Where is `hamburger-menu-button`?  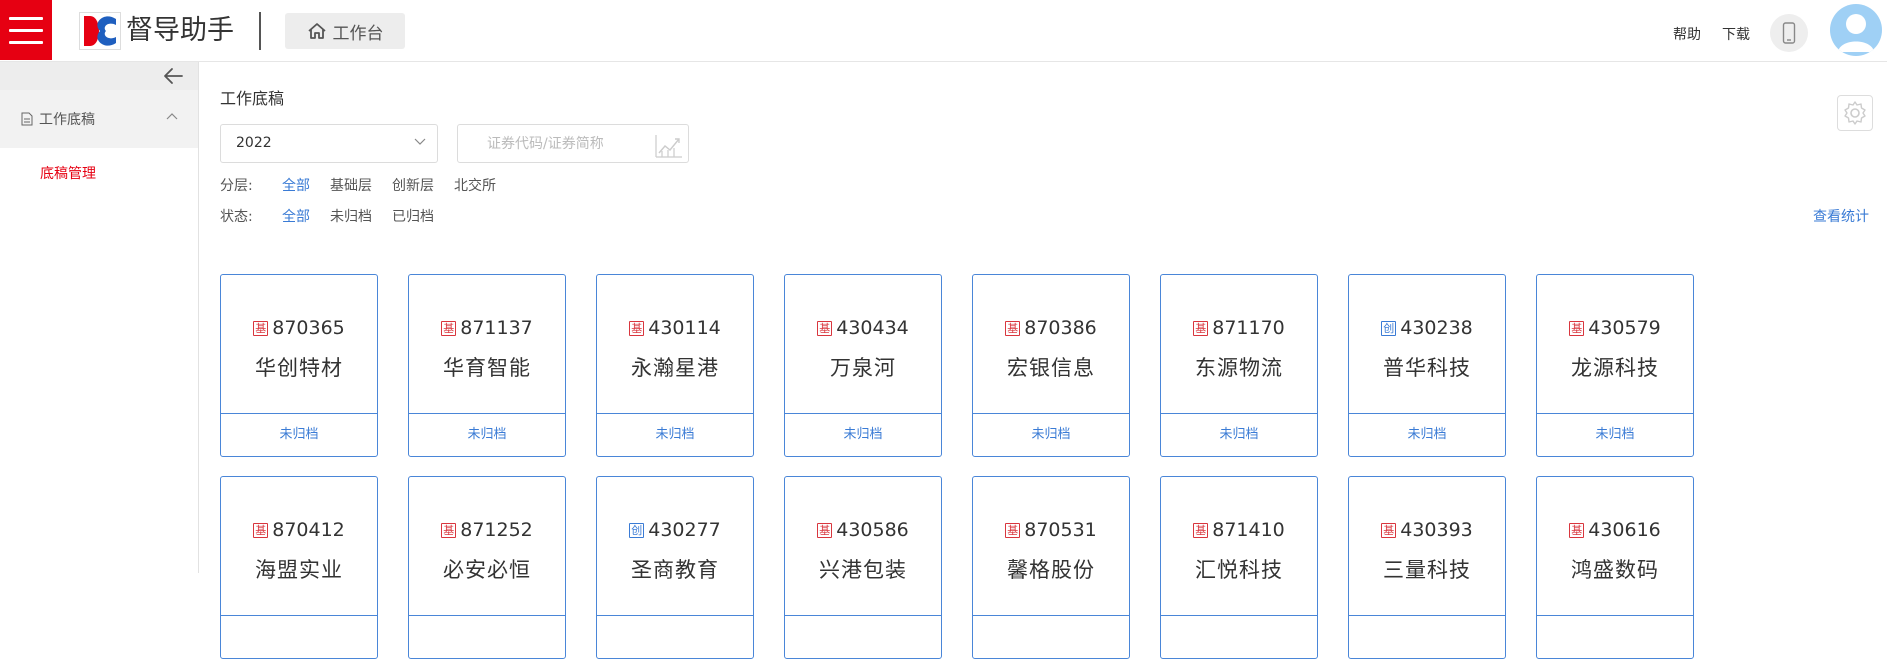 hamburger-menu-button is located at coordinates (26, 30).